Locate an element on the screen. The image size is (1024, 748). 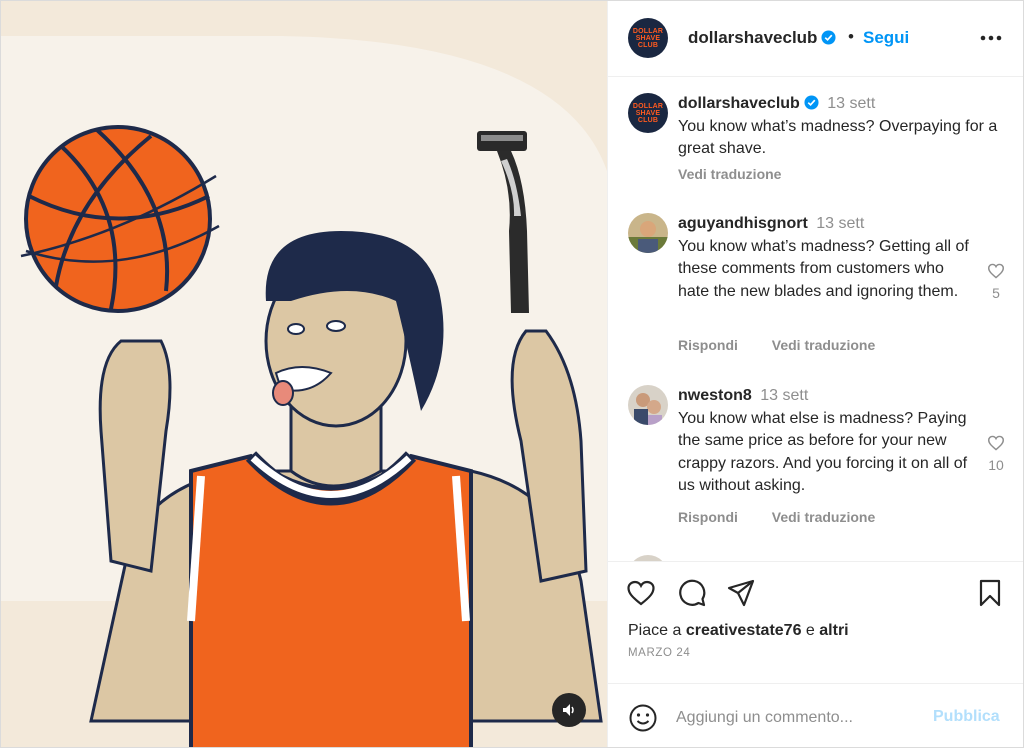
caption-avatar: DOLLAR SHAVE CLUB is located at coordinates (648, 113).